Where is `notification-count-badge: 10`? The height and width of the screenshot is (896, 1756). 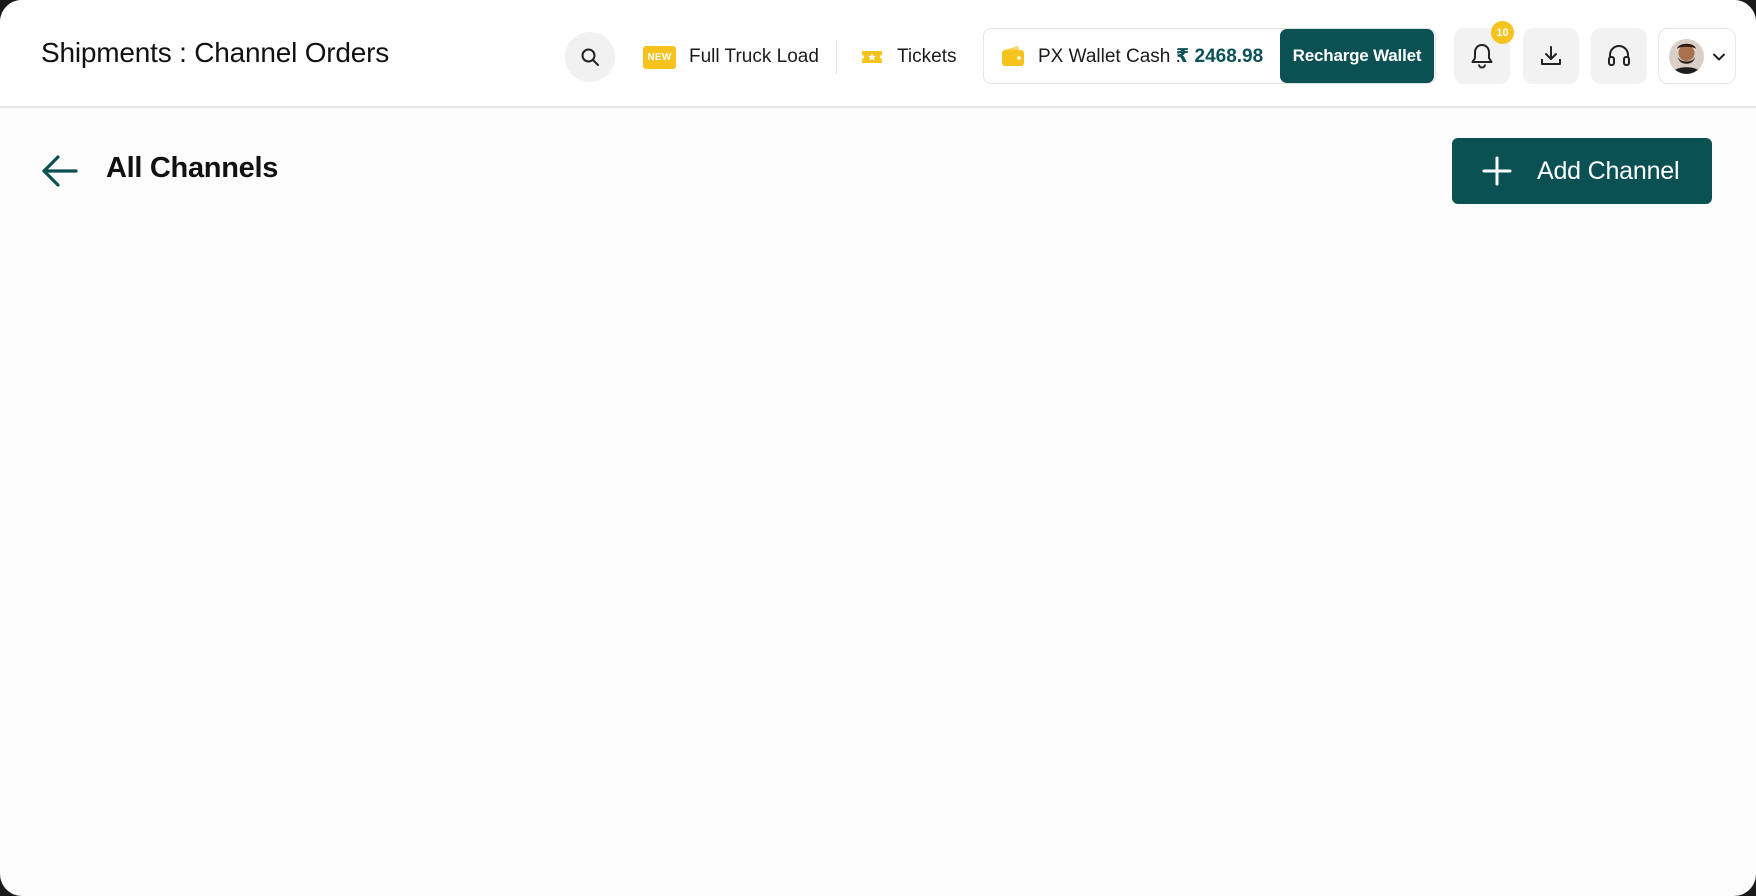
notification-count-badge: 10 is located at coordinates (1502, 32).